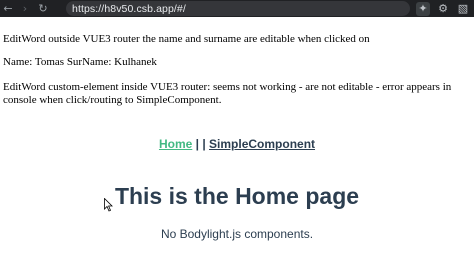 Image resolution: width=474 pixels, height=255 pixels. I want to click on page-heading: This is the Home page, so click(237, 196).